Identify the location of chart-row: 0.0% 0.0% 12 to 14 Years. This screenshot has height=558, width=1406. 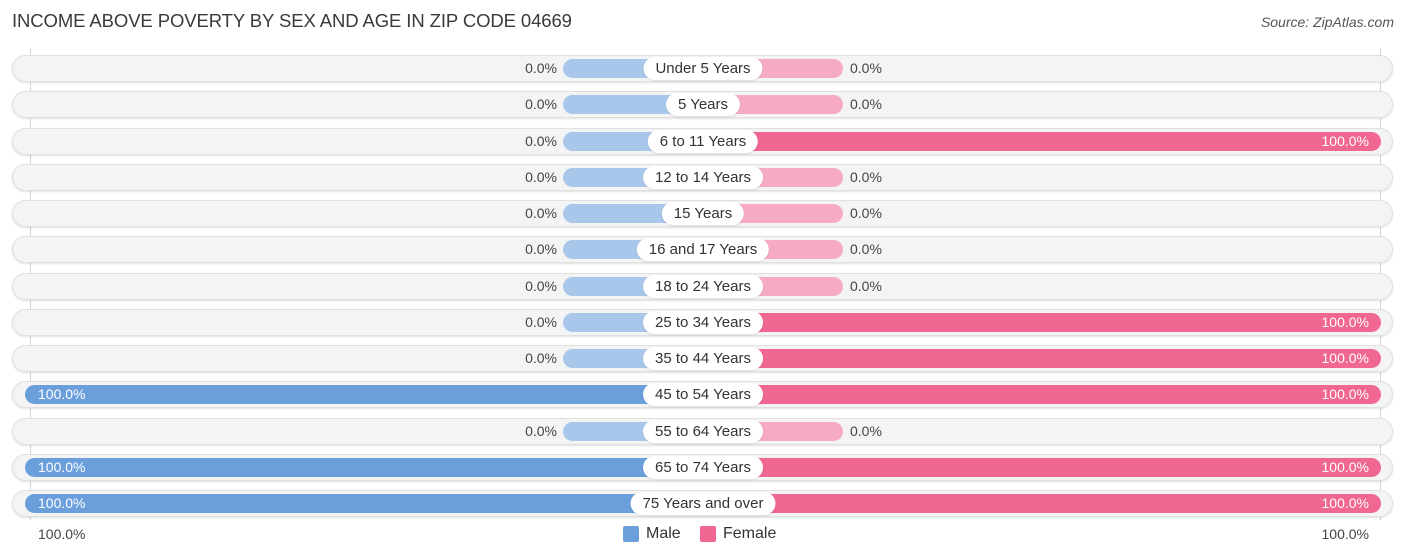
(702, 177).